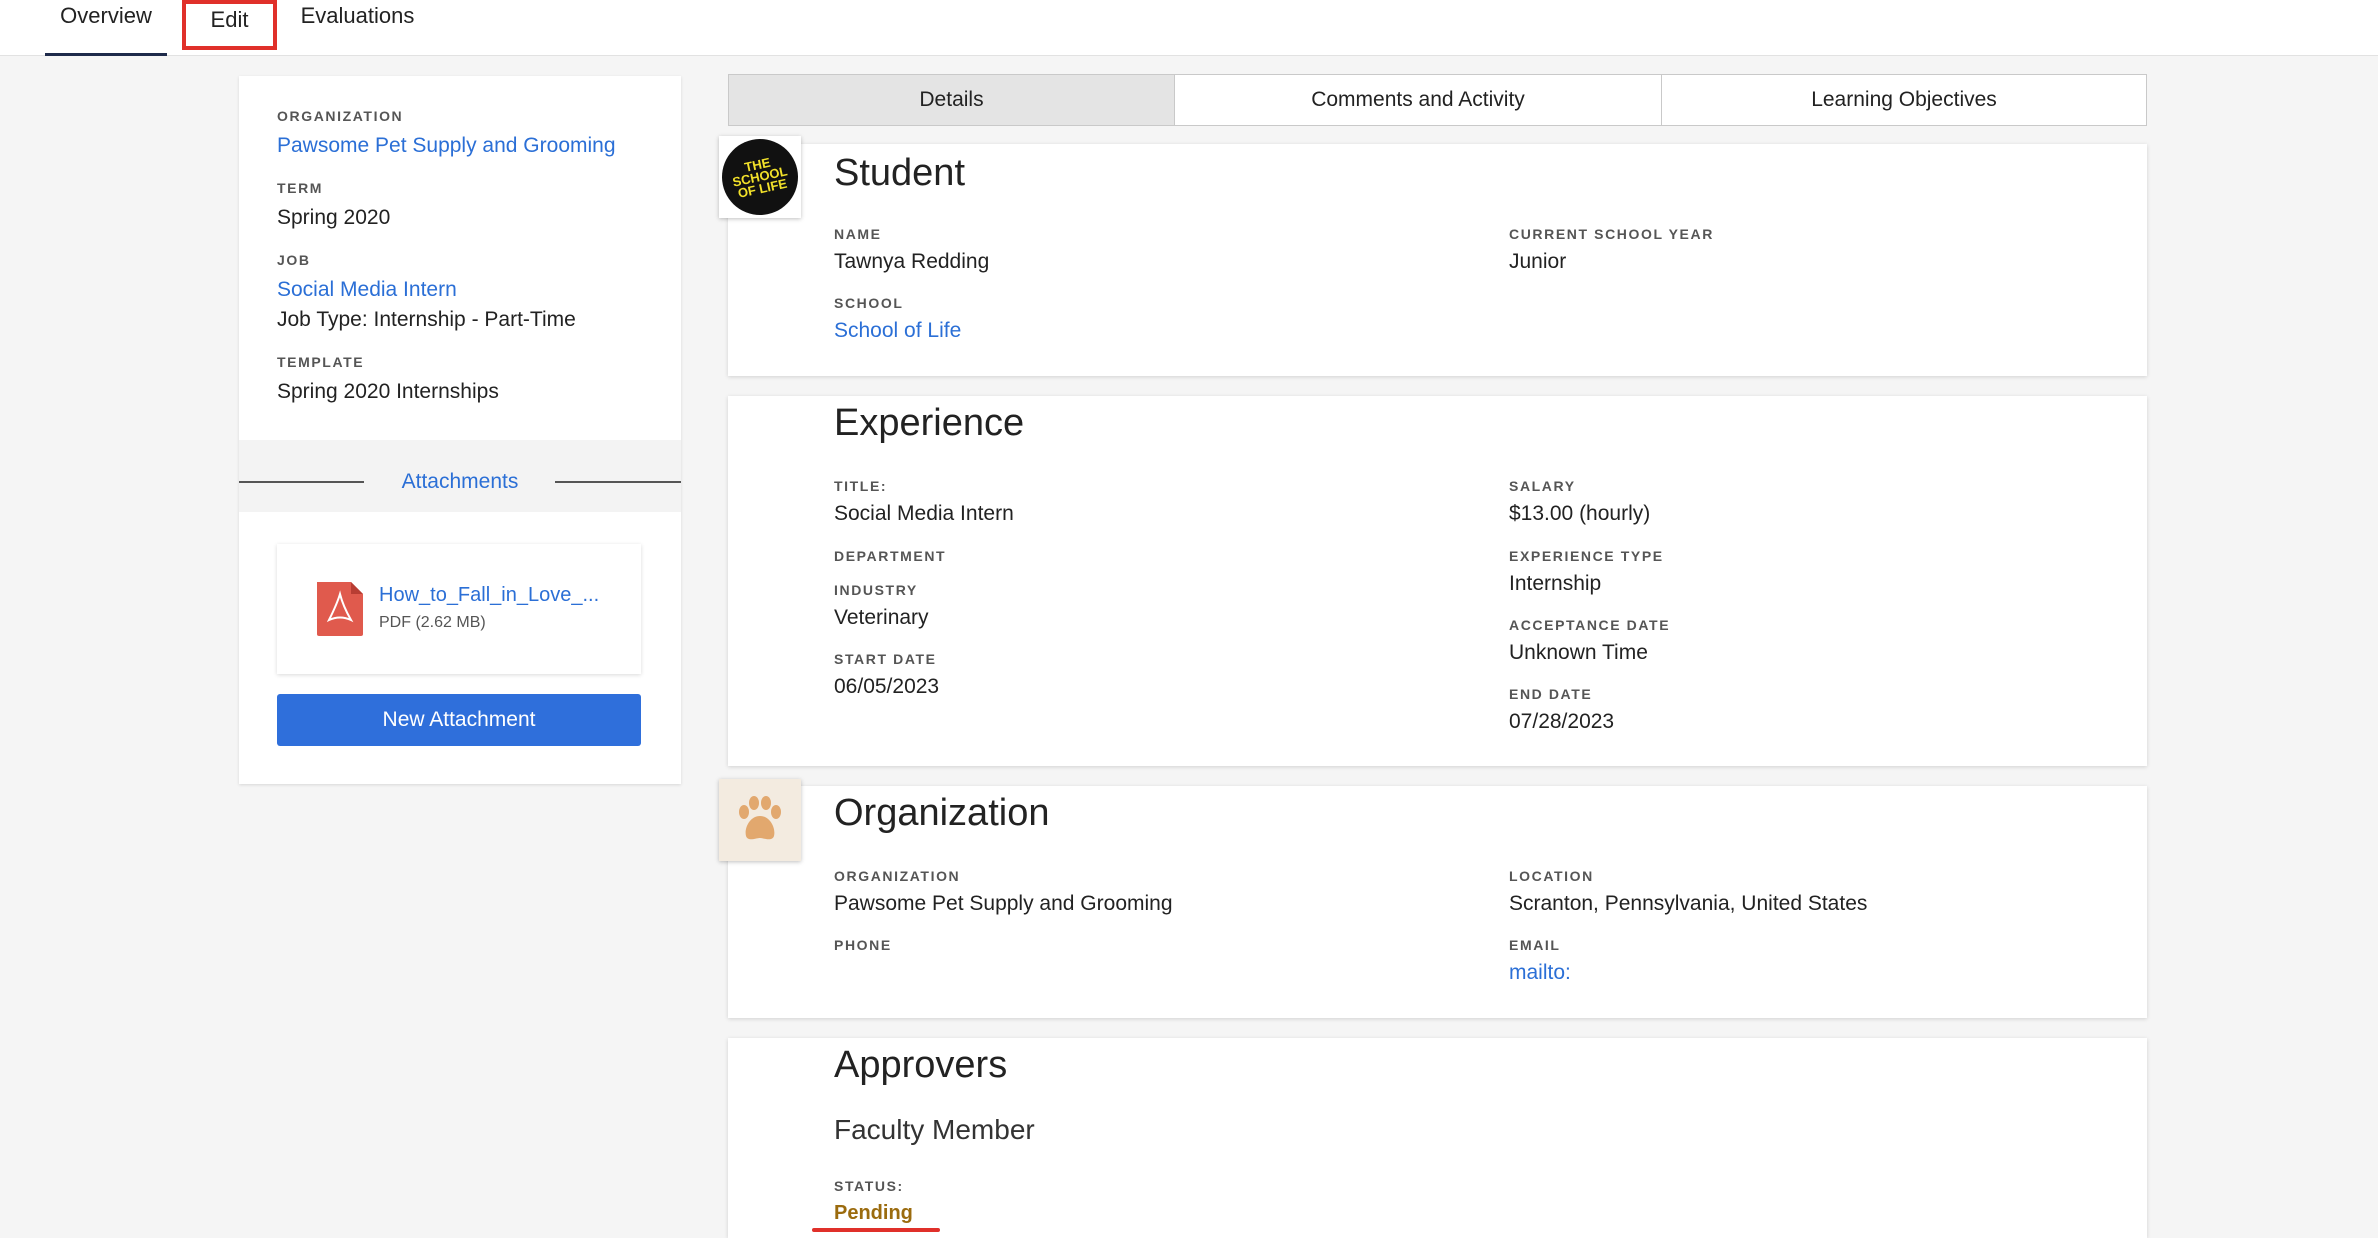 This screenshot has height=1238, width=2378. What do you see at coordinates (869, 303) in the screenshot?
I see `school-label: SCHOOL` at bounding box center [869, 303].